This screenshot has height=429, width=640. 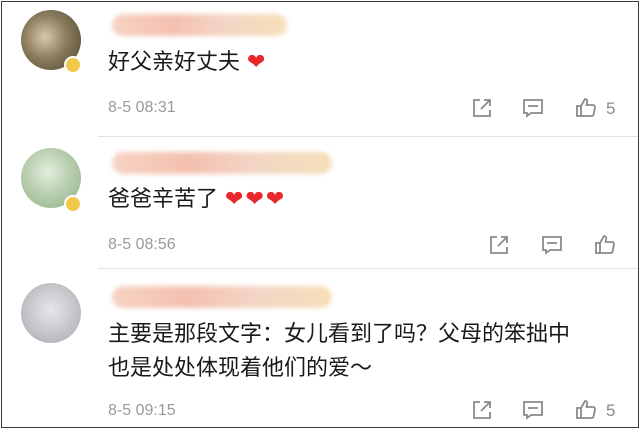 What do you see at coordinates (339, 334) in the screenshot?
I see `comment-text-line-1: 主要是那段文字：女儿看到了吗？父母的笨拙中` at bounding box center [339, 334].